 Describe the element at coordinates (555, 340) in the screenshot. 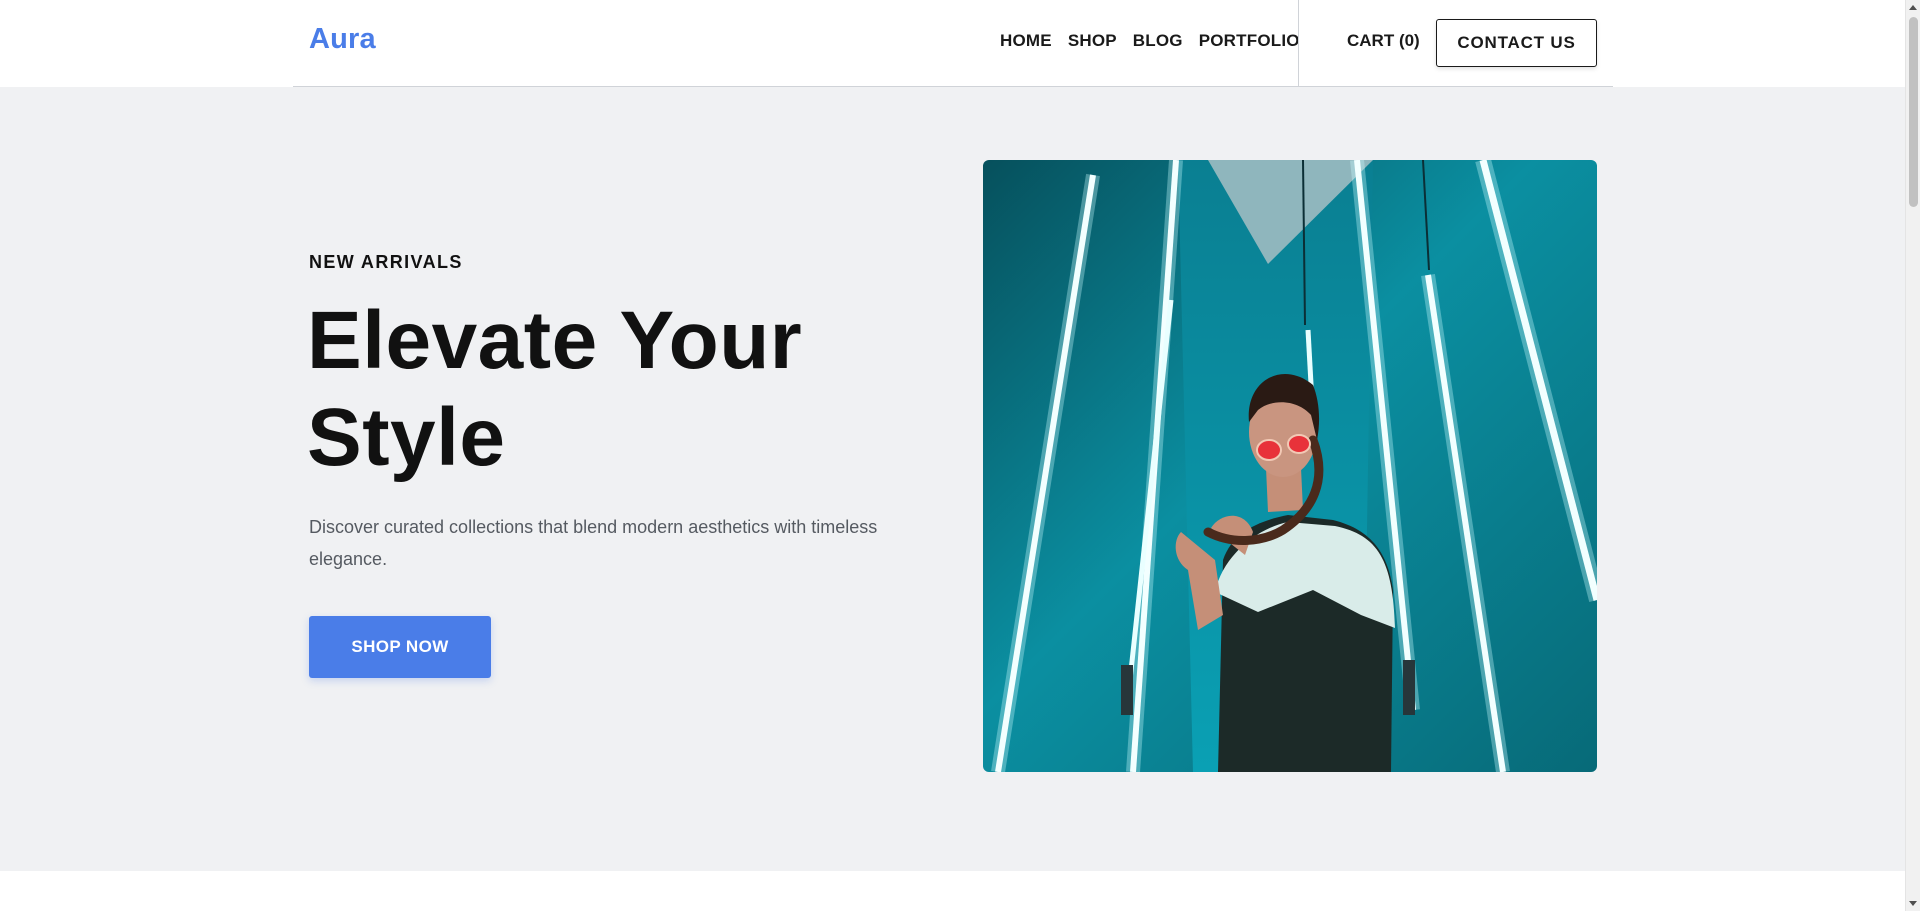

I see `hero-headline-line1: Elevate Your` at that location.